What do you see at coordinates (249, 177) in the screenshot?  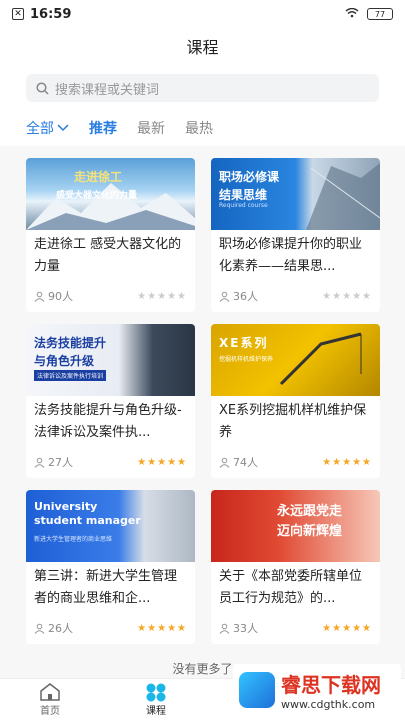 I see `thumbnail-text: 职场必修课` at bounding box center [249, 177].